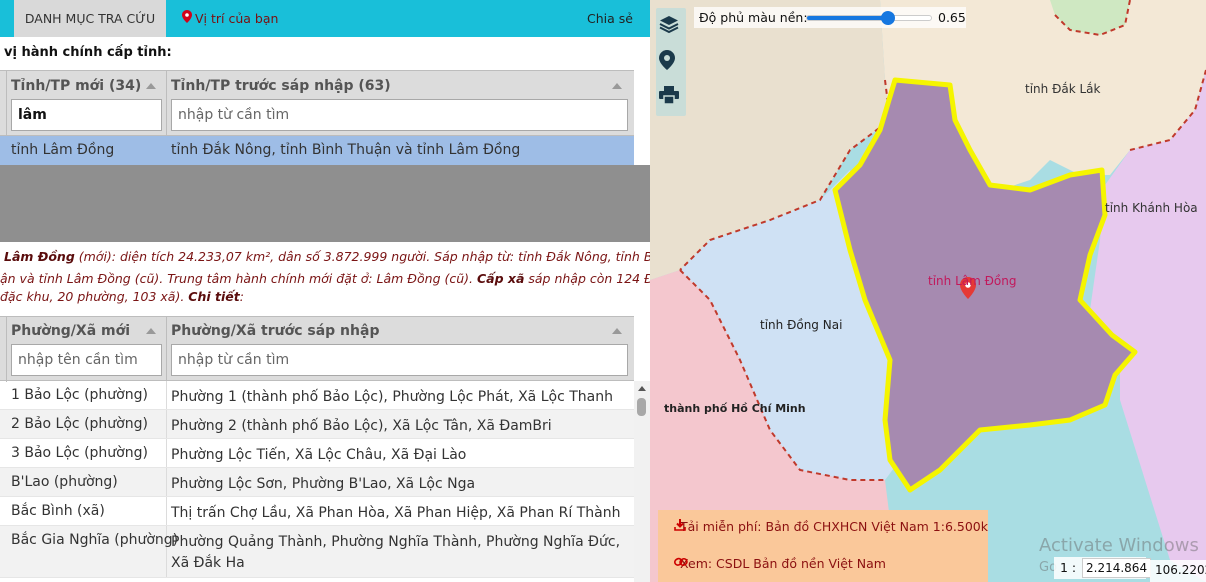  I want to click on share-link: Chia sẻ, so click(610, 18).